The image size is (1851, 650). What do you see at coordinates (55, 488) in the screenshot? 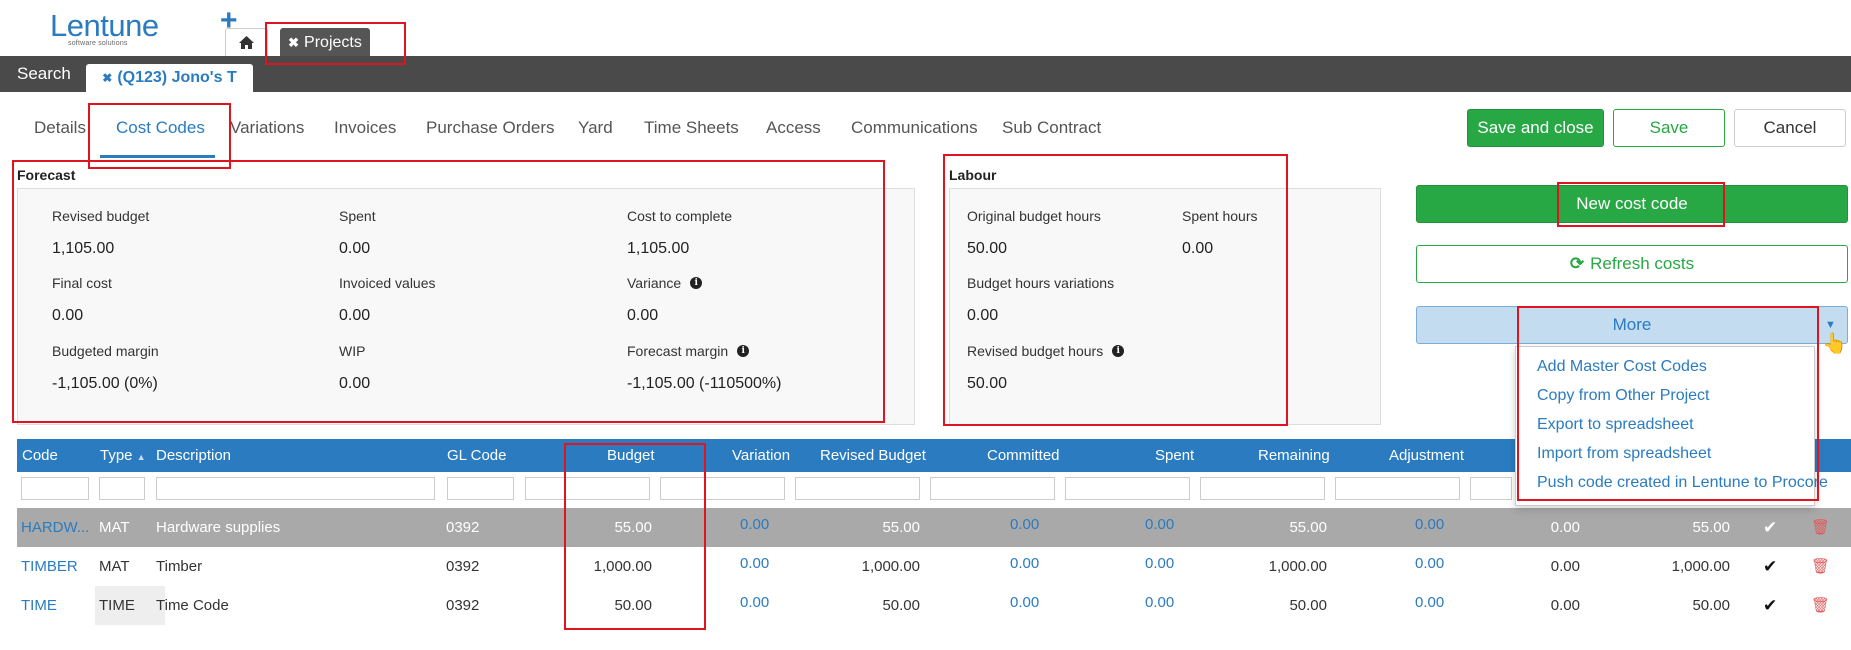
I see `filter-code-input` at bounding box center [55, 488].